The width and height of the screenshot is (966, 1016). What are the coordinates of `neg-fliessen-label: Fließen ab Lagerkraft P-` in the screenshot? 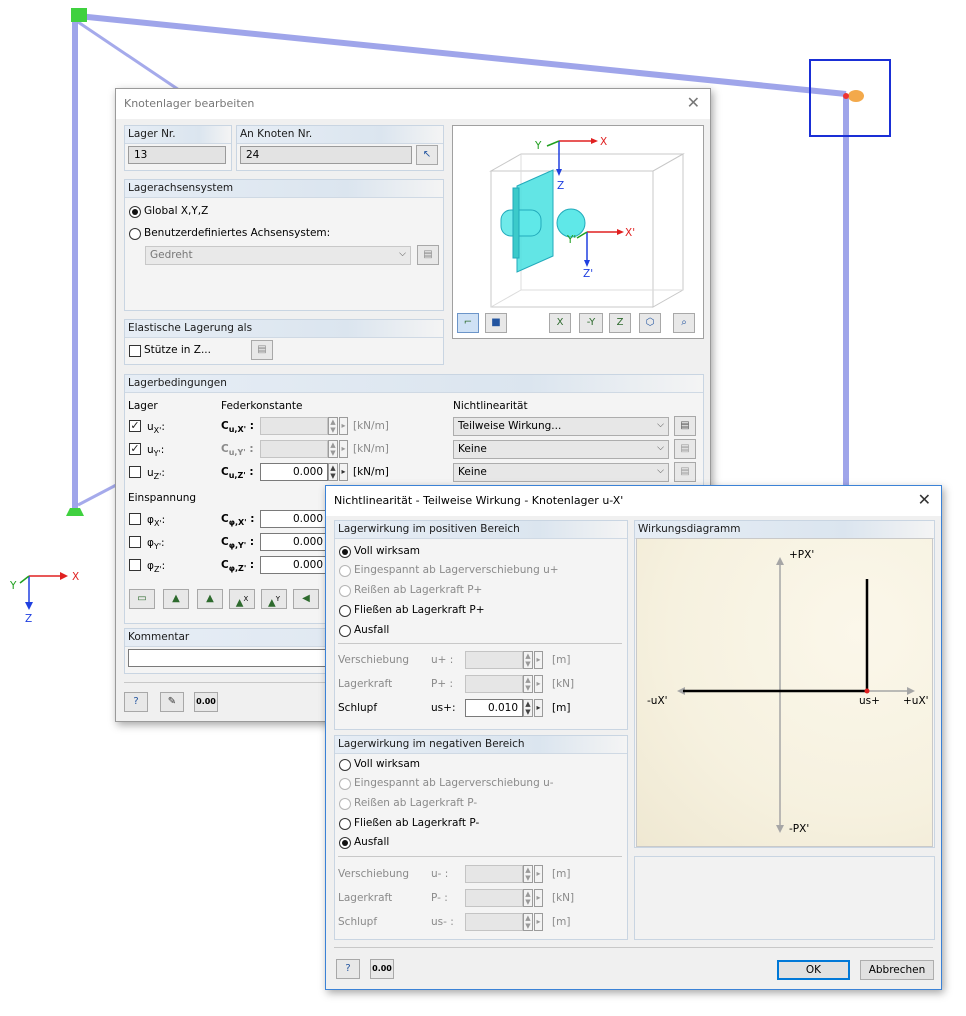 It's located at (417, 823).